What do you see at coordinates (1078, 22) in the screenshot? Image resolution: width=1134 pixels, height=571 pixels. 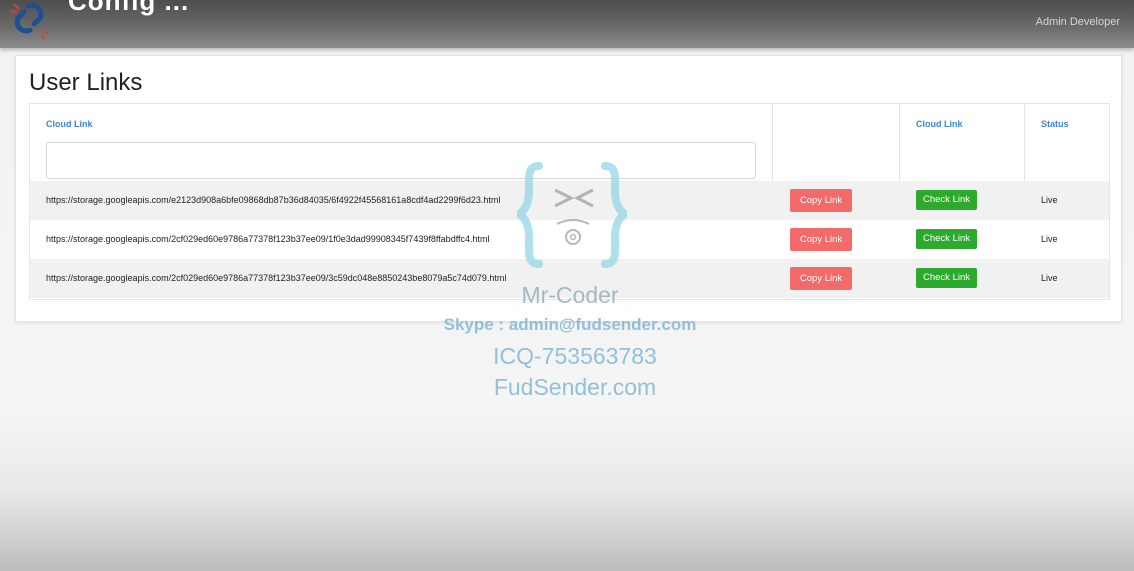 I see `user-menu: Admin Developer` at bounding box center [1078, 22].